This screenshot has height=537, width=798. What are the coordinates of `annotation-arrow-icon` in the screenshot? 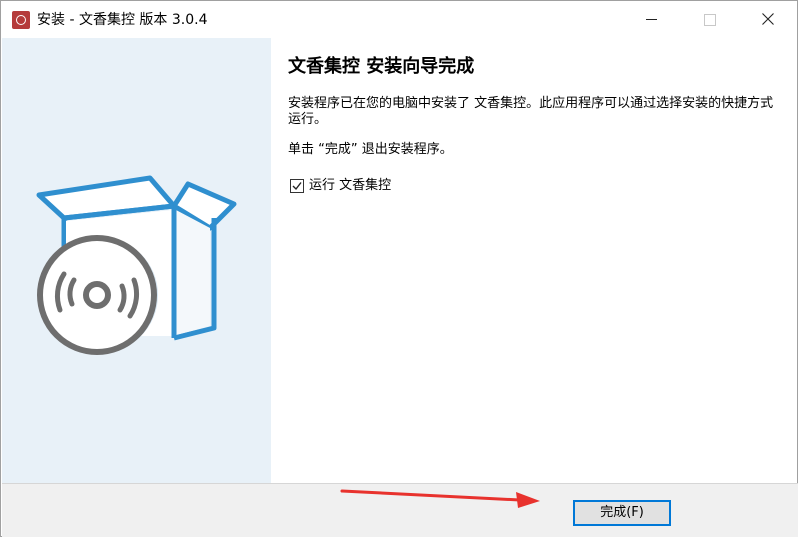 It's located at (440, 498).